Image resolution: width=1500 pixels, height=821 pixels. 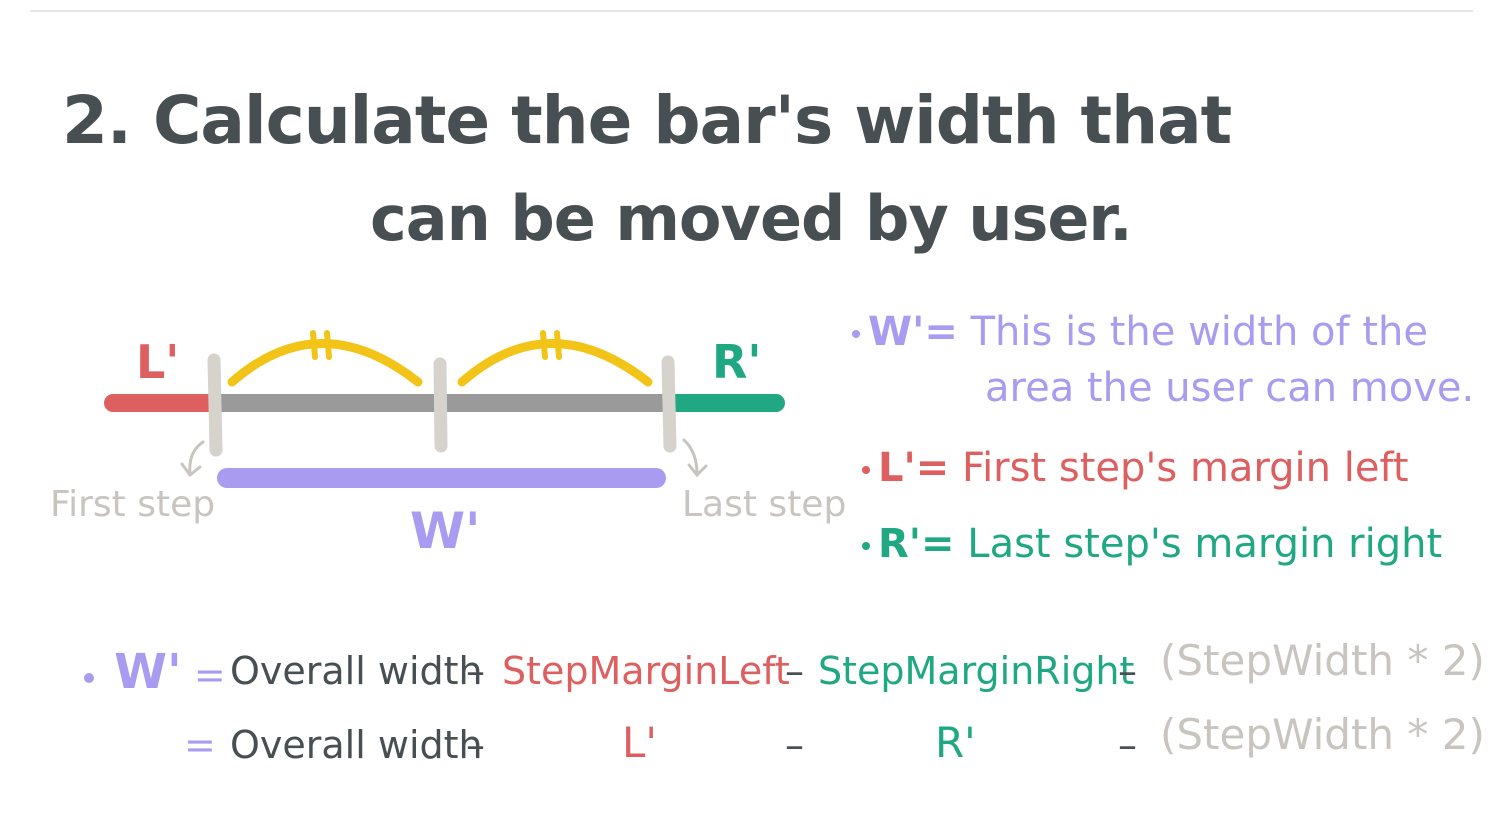 What do you see at coordinates (132, 504) in the screenshot?
I see `first-step-label: First step` at bounding box center [132, 504].